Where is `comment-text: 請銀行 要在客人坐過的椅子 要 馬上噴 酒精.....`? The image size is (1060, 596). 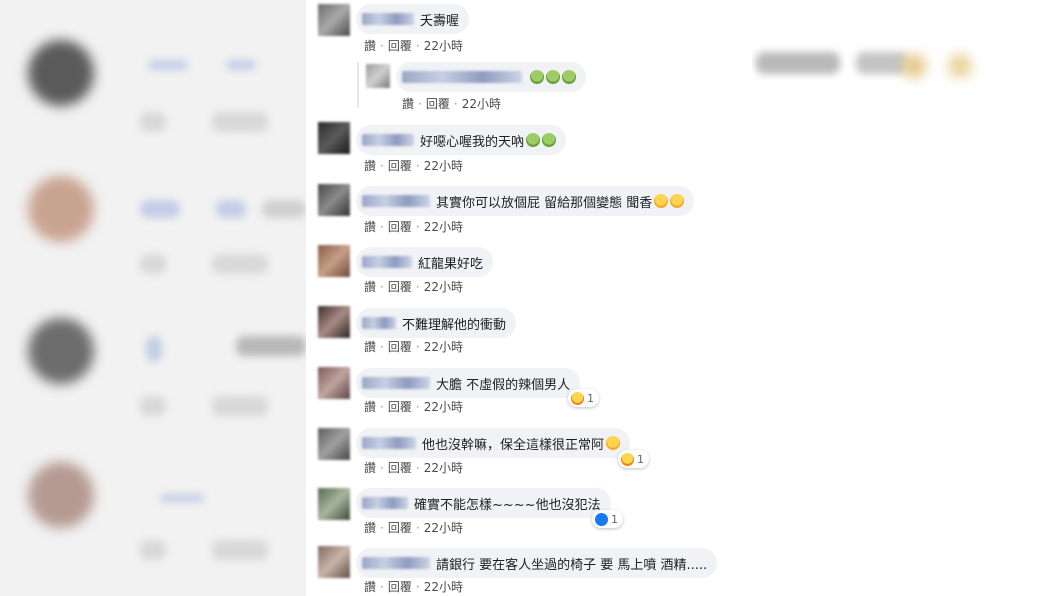 comment-text: 請銀行 要在客人坐過的椅子 要 馬上噴 酒精..... is located at coordinates (572, 565).